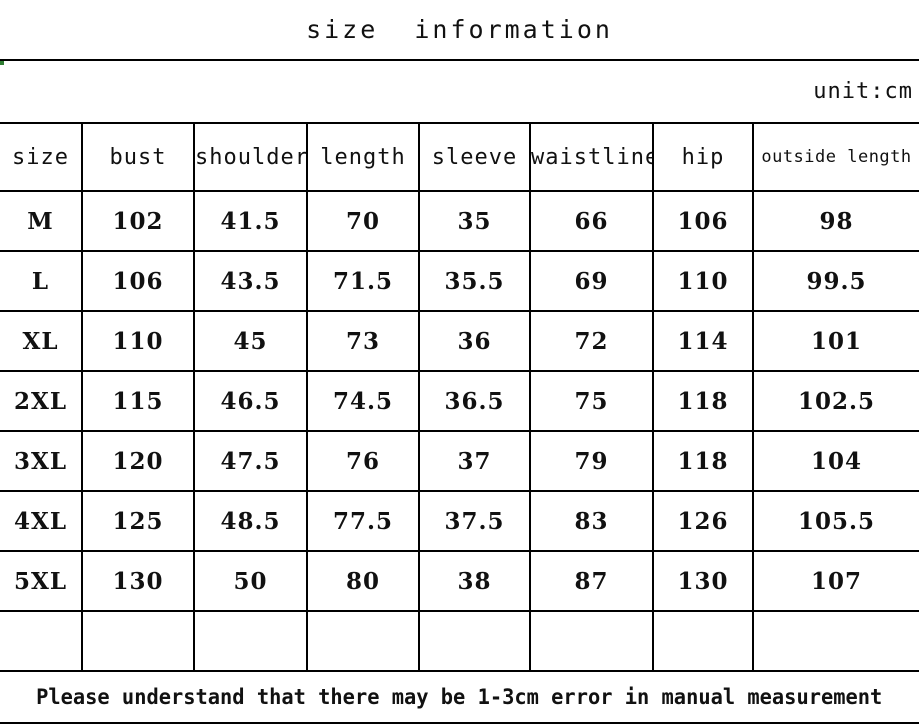  I want to click on cell-size: 5XL, so click(41, 581).